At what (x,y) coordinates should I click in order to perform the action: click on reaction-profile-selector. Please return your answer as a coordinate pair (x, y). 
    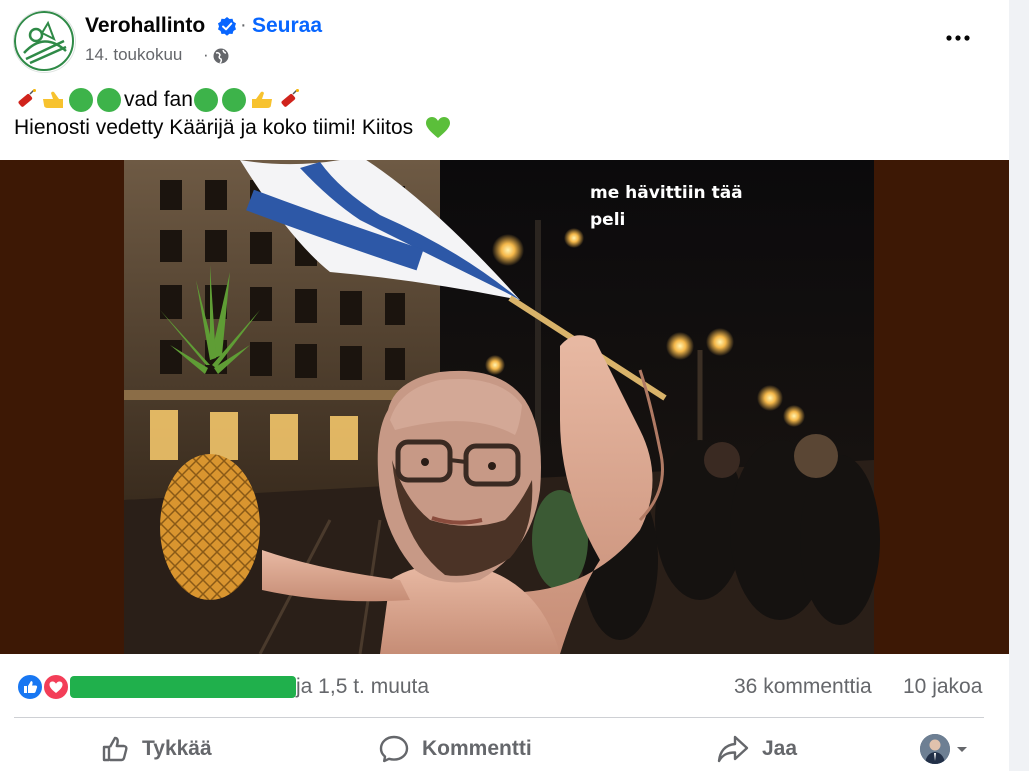
    Looking at the image, I should click on (946, 749).